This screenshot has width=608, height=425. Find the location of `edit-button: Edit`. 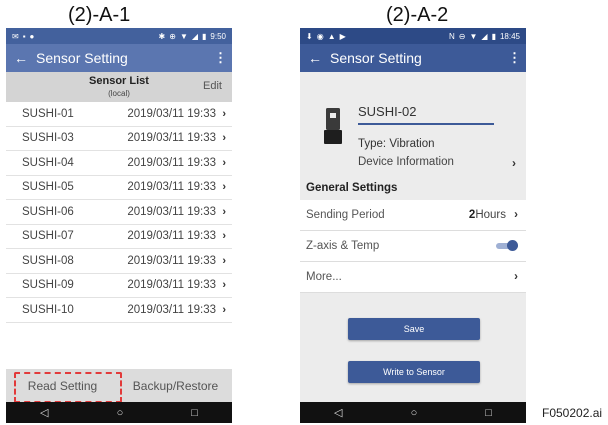

edit-button: Edit is located at coordinates (212, 86).